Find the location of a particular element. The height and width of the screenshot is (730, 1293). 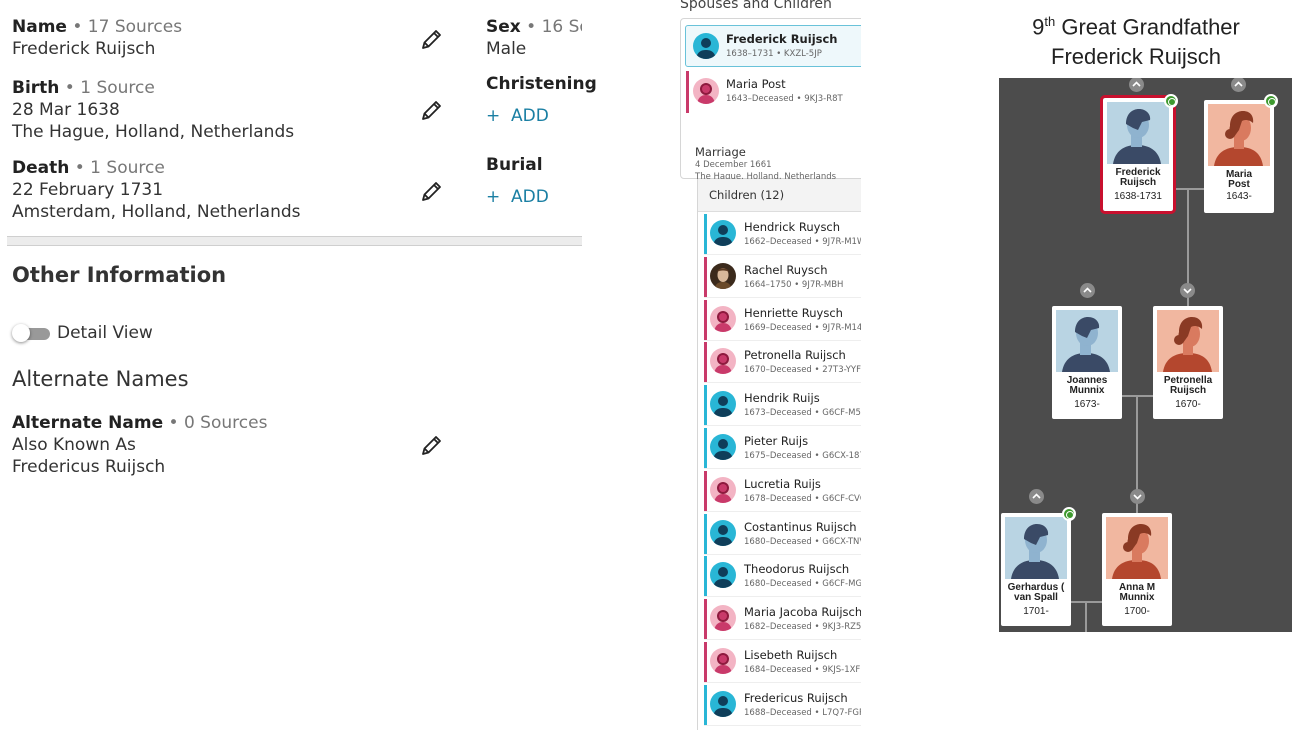

person-card-maria: Maria Post 1643- is located at coordinates (1239, 156).